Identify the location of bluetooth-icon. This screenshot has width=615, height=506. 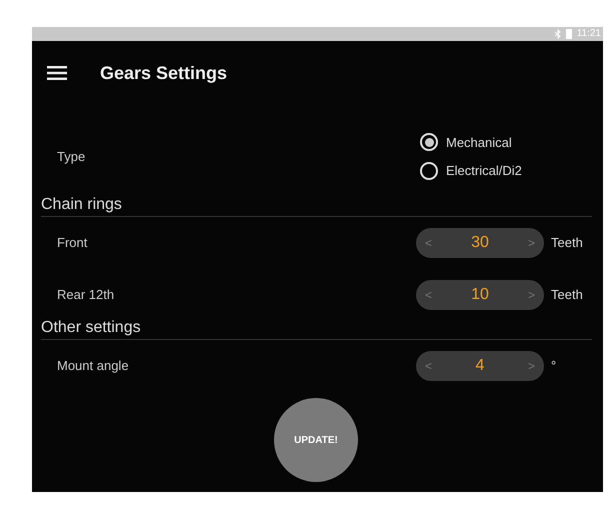
(557, 34).